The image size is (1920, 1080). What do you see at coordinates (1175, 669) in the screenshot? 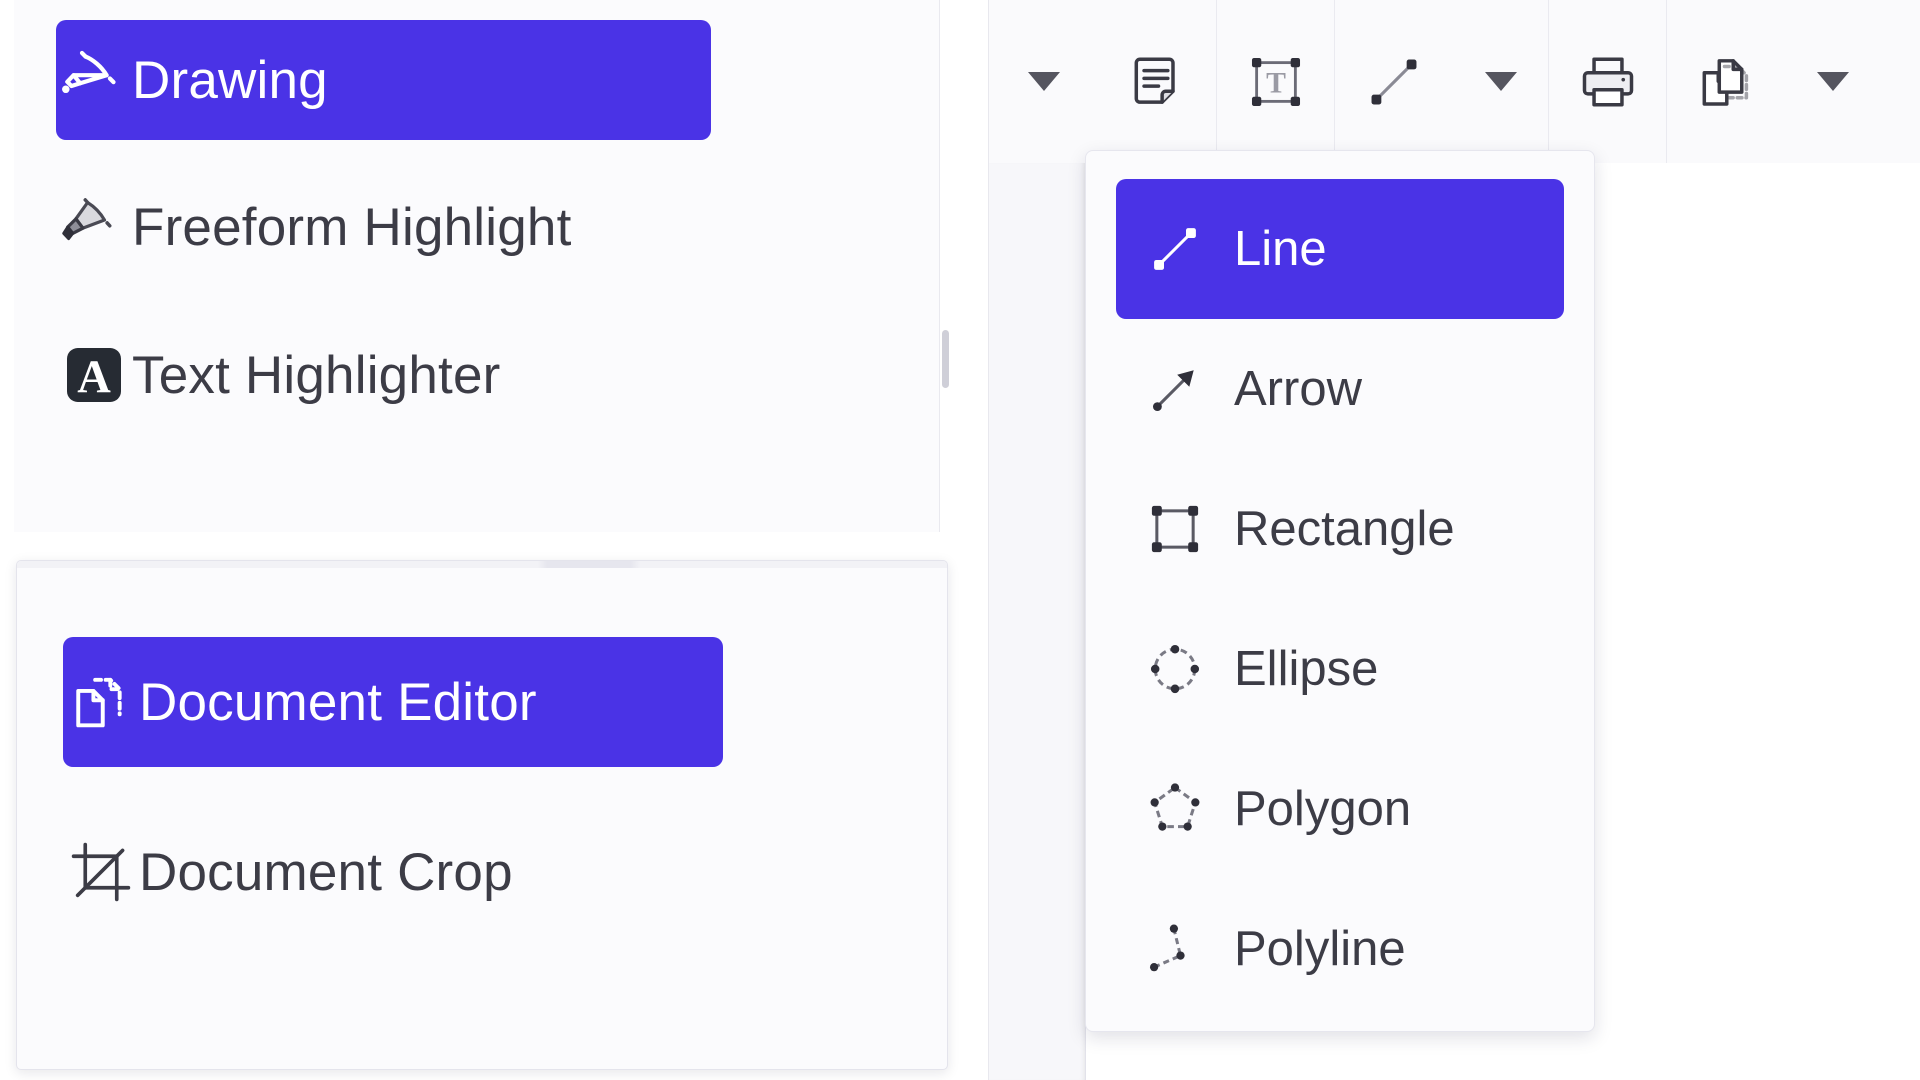
I see `ellipse-shape-icon` at bounding box center [1175, 669].